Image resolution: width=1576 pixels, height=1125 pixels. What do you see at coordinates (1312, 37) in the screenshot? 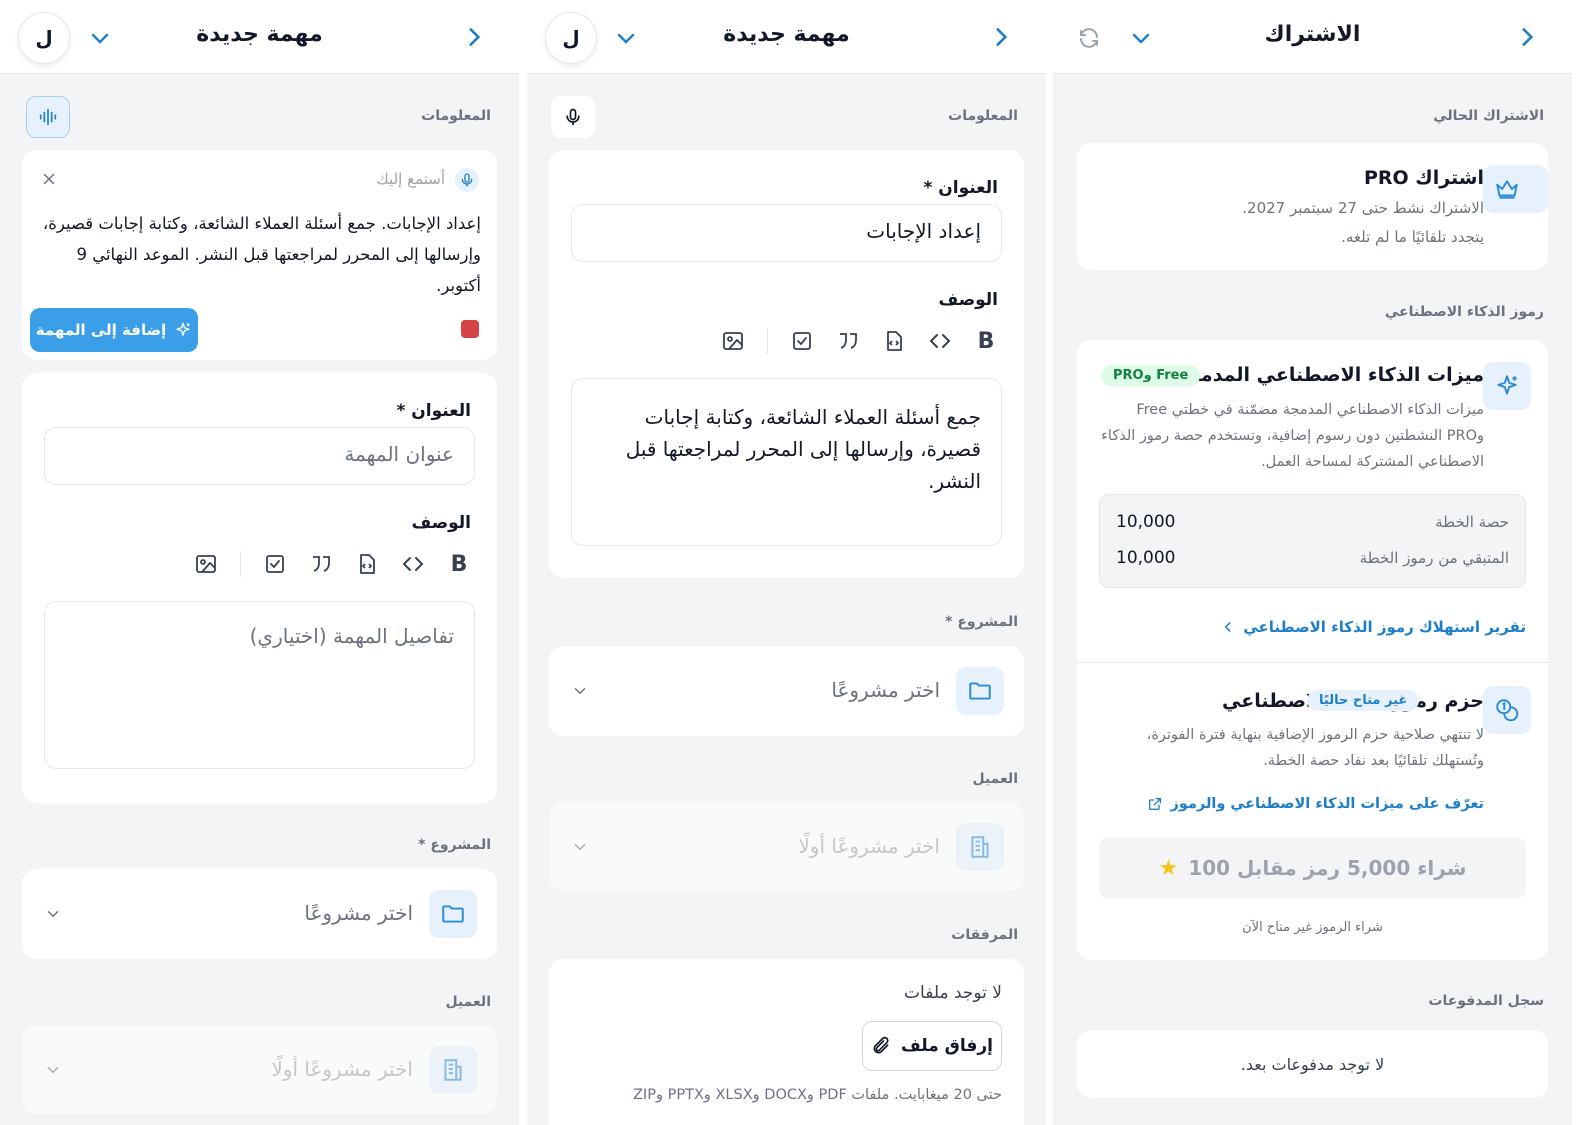
I see `panel-header: الاشتراك` at bounding box center [1312, 37].